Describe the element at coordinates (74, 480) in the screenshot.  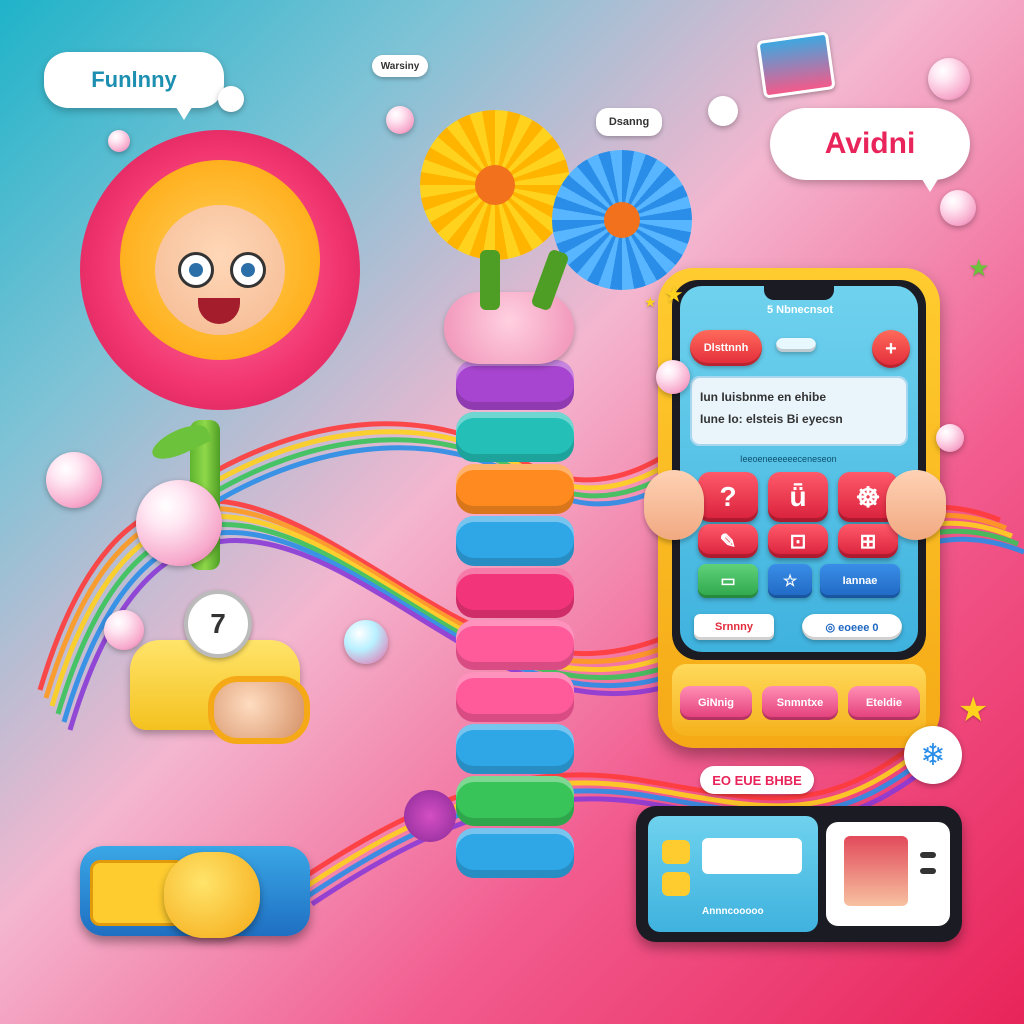
I see `toy-car-orb-icon` at that location.